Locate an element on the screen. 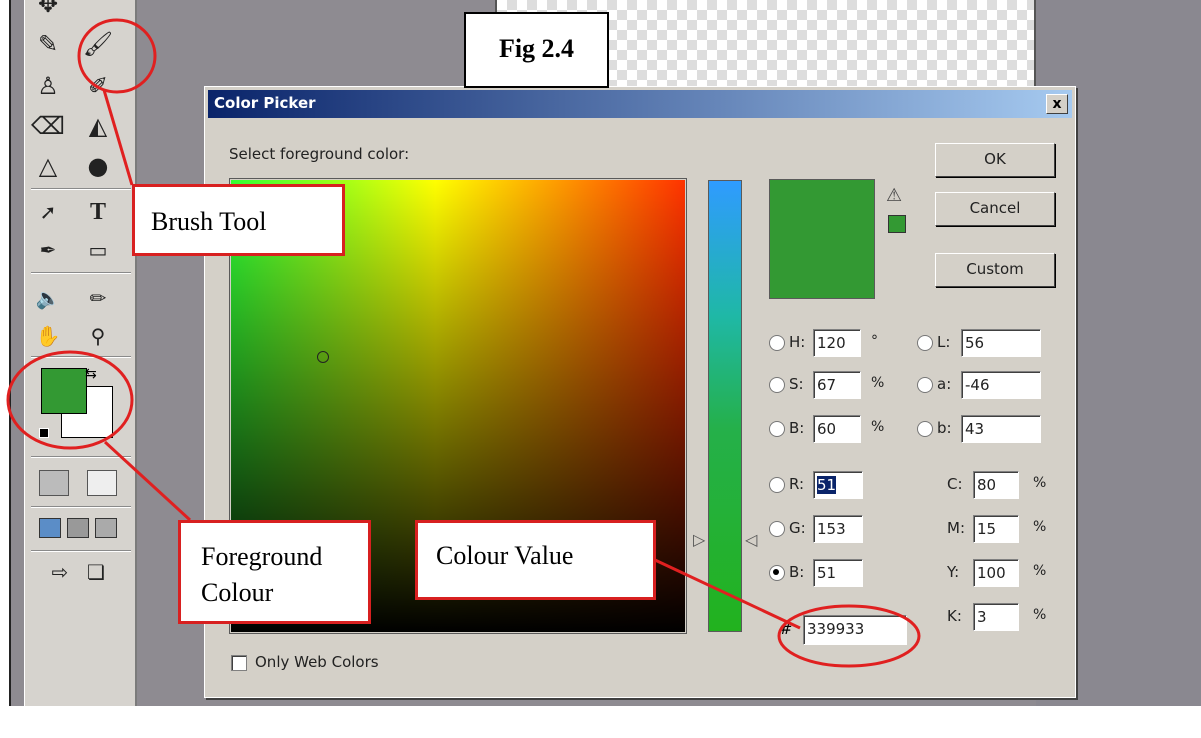  only-web-colors-checkbox is located at coordinates (239, 663).